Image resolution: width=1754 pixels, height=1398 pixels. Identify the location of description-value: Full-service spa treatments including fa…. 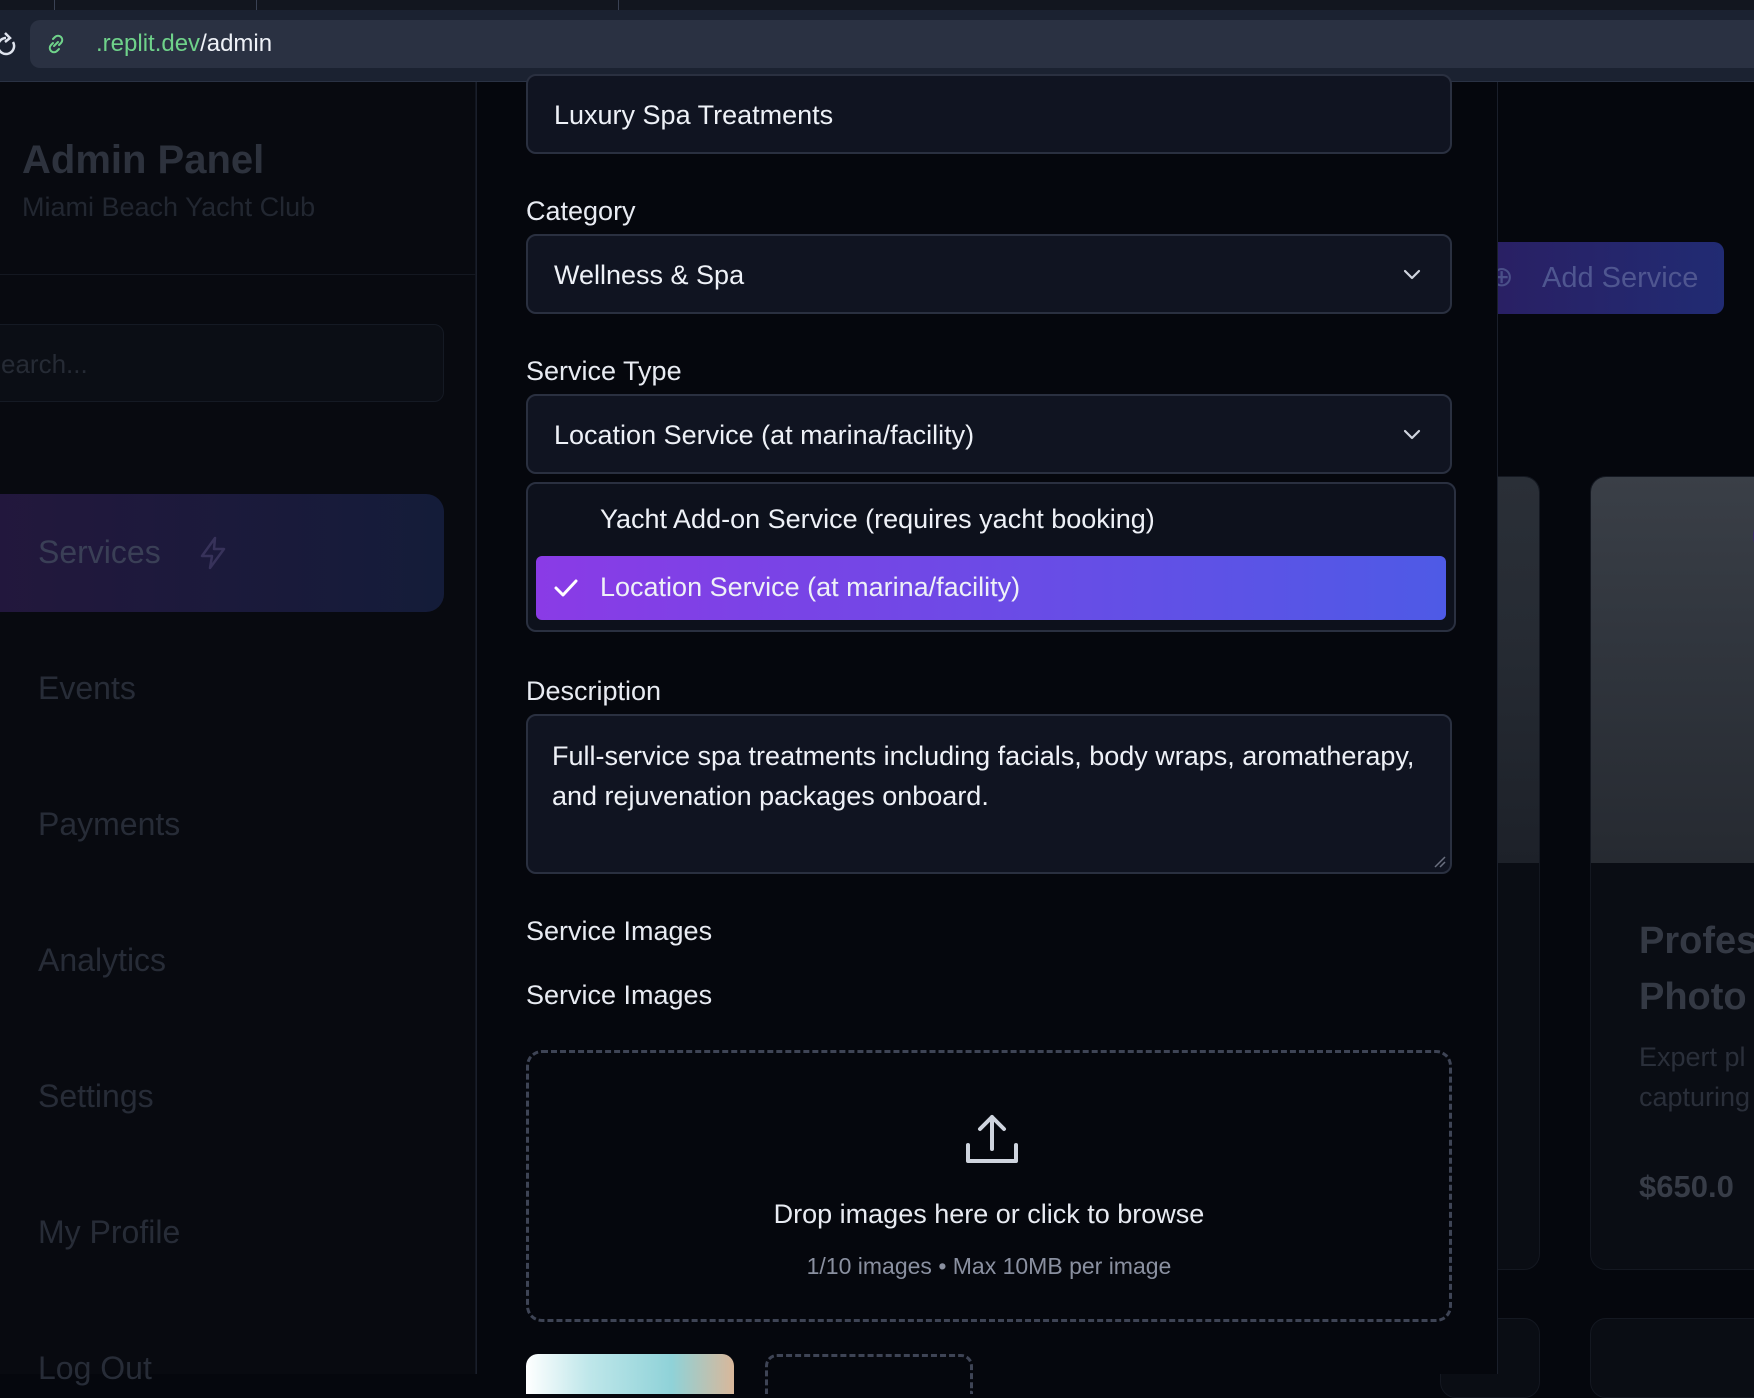
(983, 776).